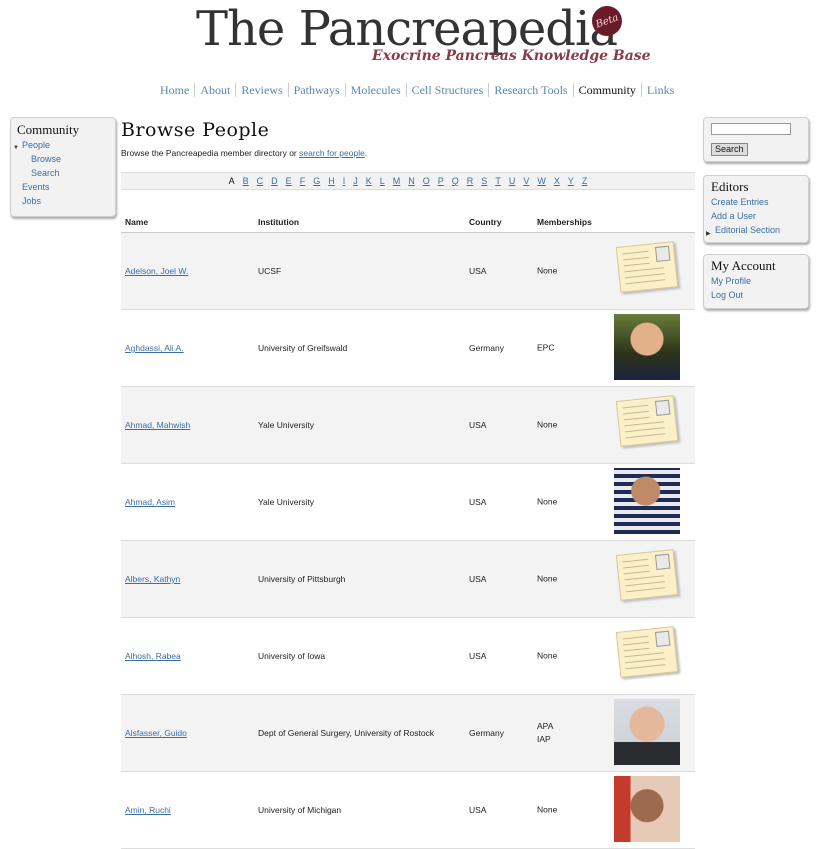  Describe the element at coordinates (408, 425) in the screenshot. I see `table-row: Ahmad, Mahwish Yale University USA None` at that location.